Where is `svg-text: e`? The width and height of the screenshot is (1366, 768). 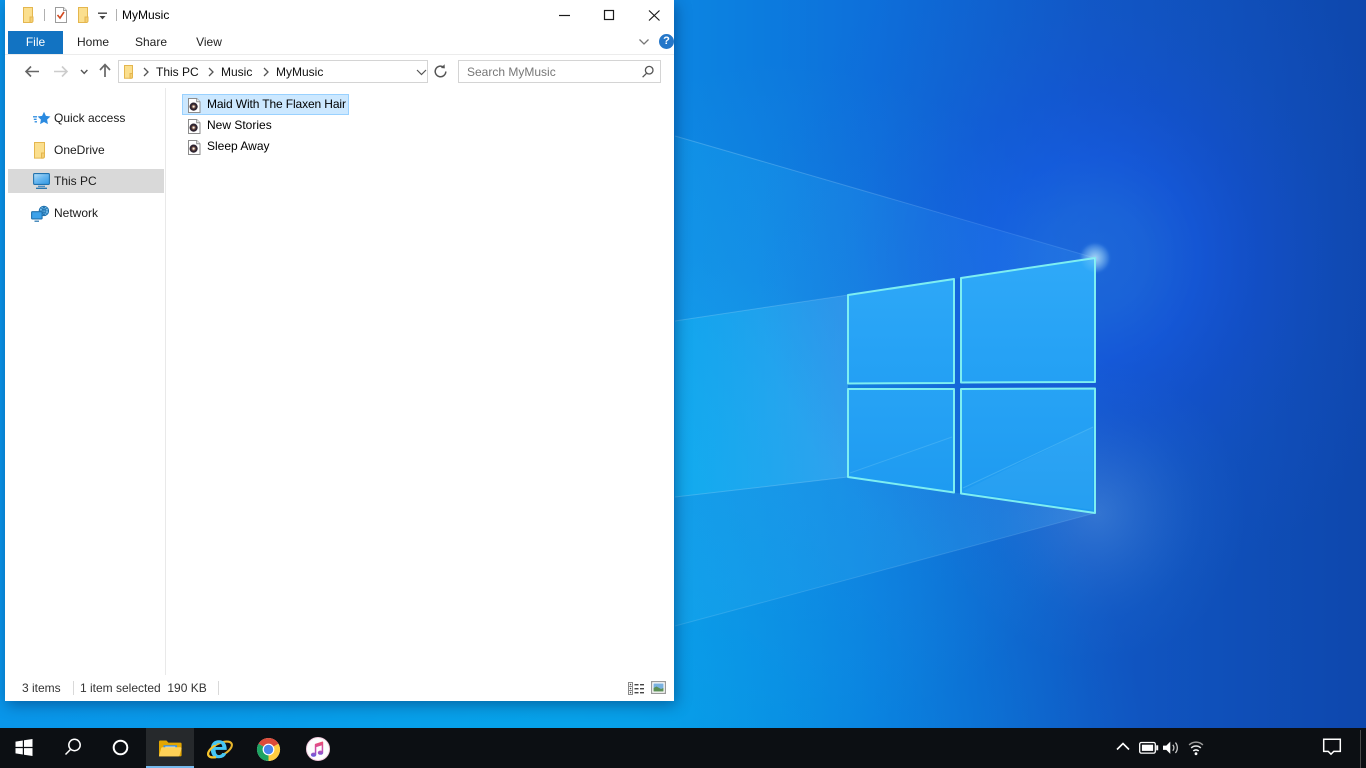 svg-text: e is located at coordinates (219, 749).